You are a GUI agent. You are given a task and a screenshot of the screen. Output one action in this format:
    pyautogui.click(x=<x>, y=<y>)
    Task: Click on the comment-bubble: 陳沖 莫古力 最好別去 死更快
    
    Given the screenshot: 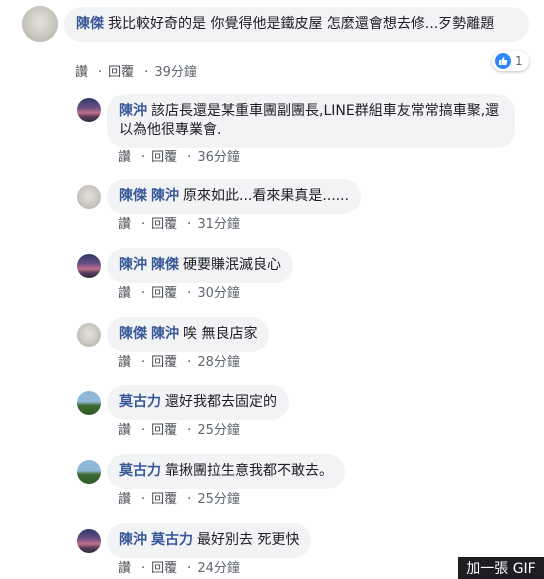 What is the action you would take?
    pyautogui.click(x=209, y=540)
    